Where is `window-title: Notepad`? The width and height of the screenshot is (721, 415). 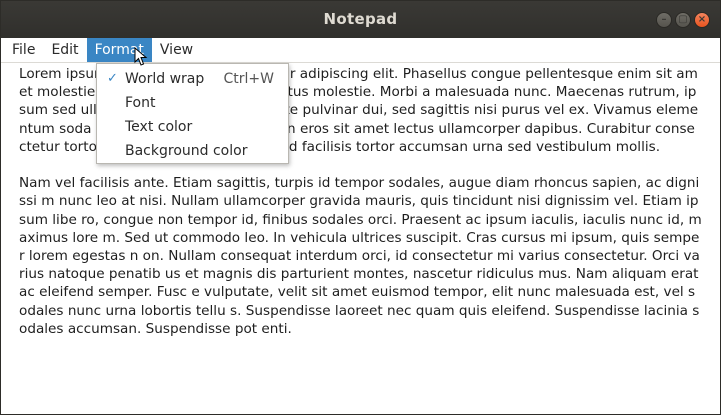
window-title: Notepad is located at coordinates (360, 19).